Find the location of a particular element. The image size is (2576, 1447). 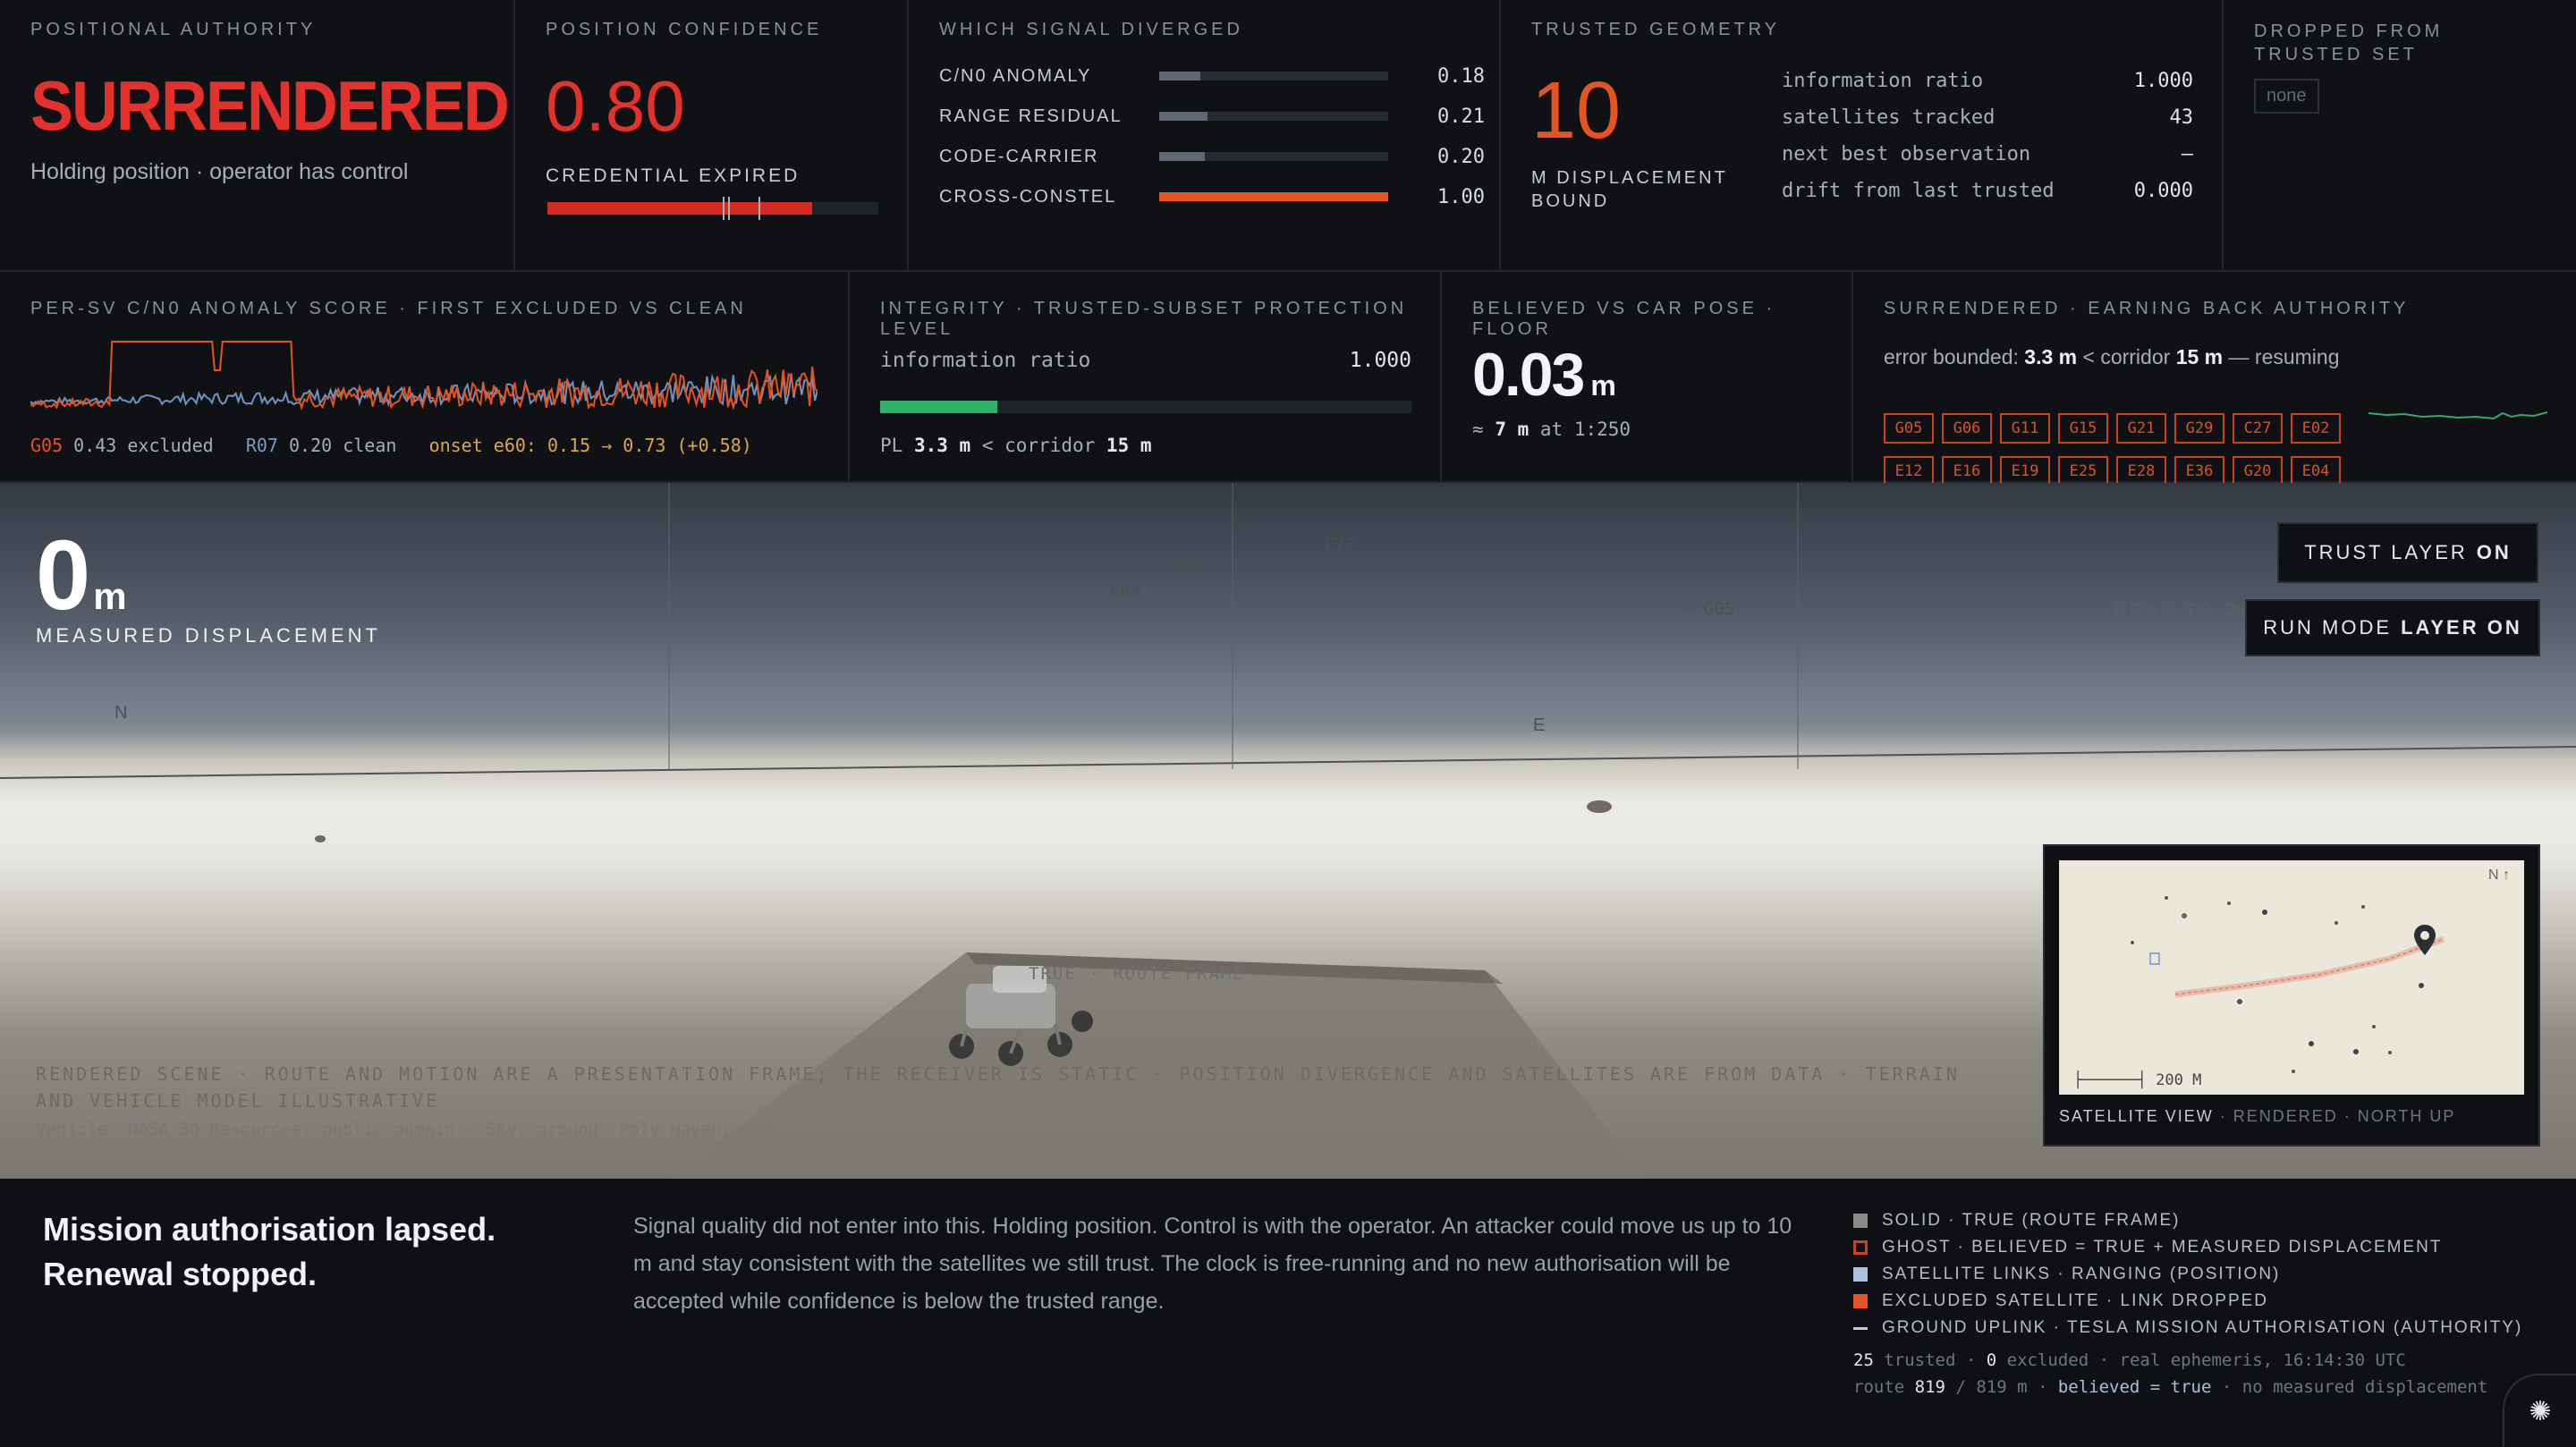

earn-text-a: error bounded: is located at coordinates (1954, 356).